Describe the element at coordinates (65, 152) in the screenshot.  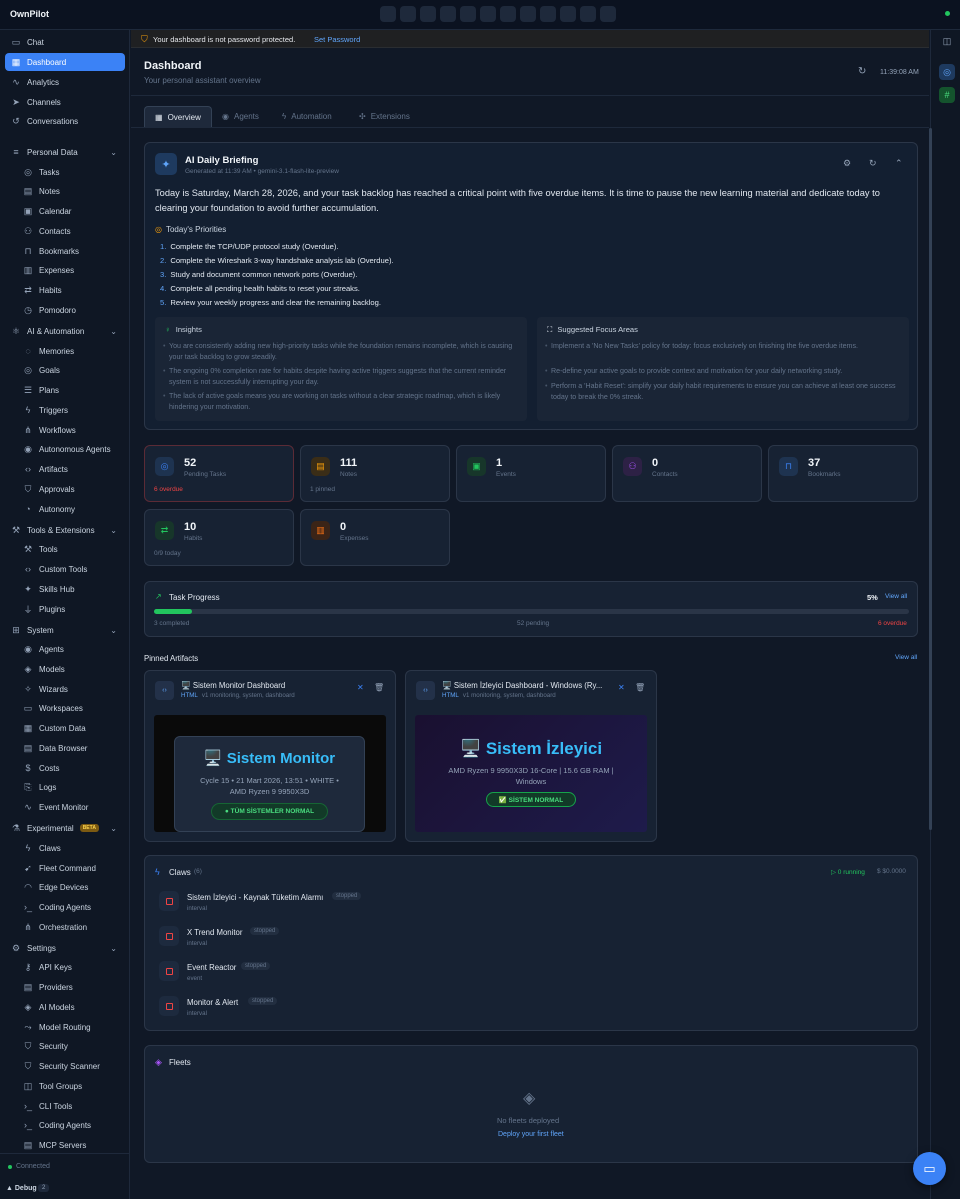
I see `sidebar-section-personal-data: ≡ Personal Data ⌄` at that location.